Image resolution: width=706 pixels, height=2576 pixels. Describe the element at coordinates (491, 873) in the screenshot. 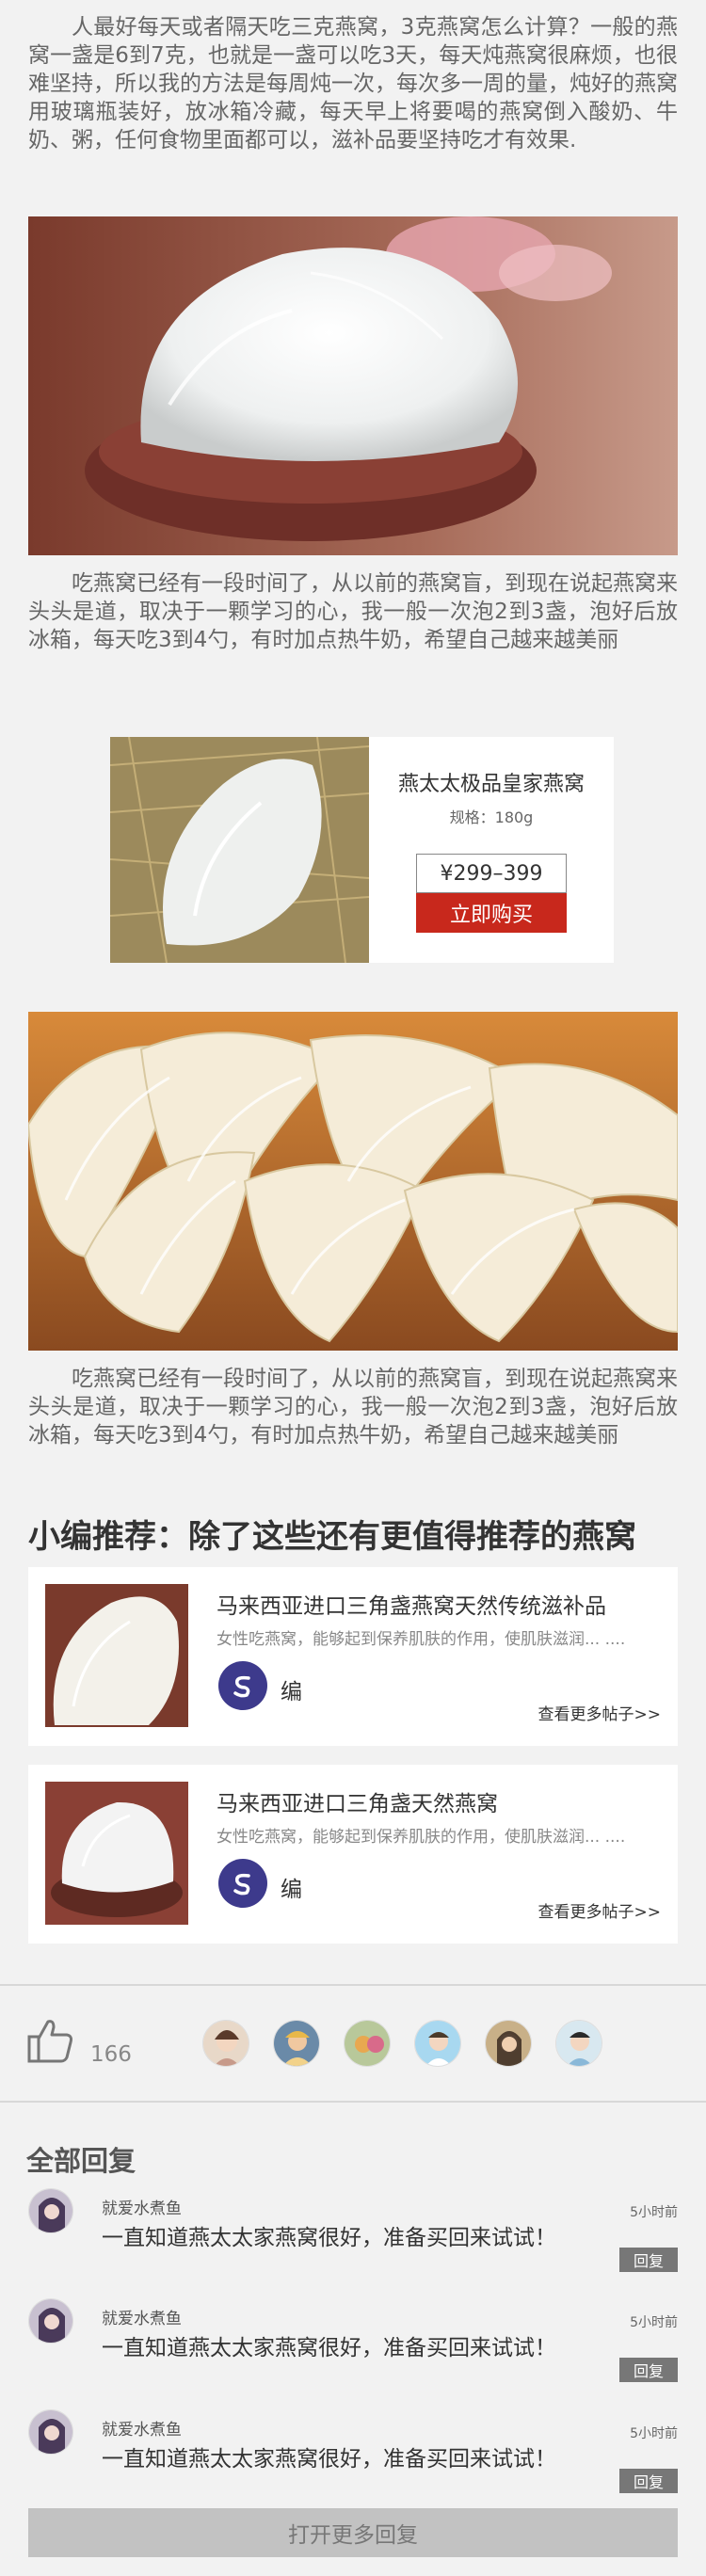

I see `product-price: ¥299–399` at that location.